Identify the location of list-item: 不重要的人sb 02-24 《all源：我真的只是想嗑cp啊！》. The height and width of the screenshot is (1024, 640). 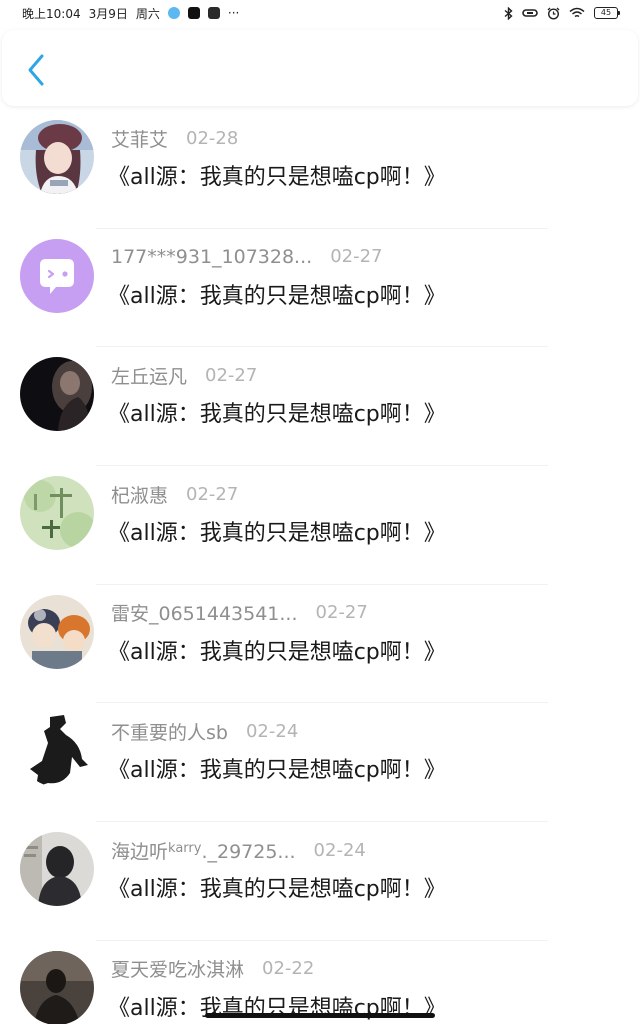
(320, 763).